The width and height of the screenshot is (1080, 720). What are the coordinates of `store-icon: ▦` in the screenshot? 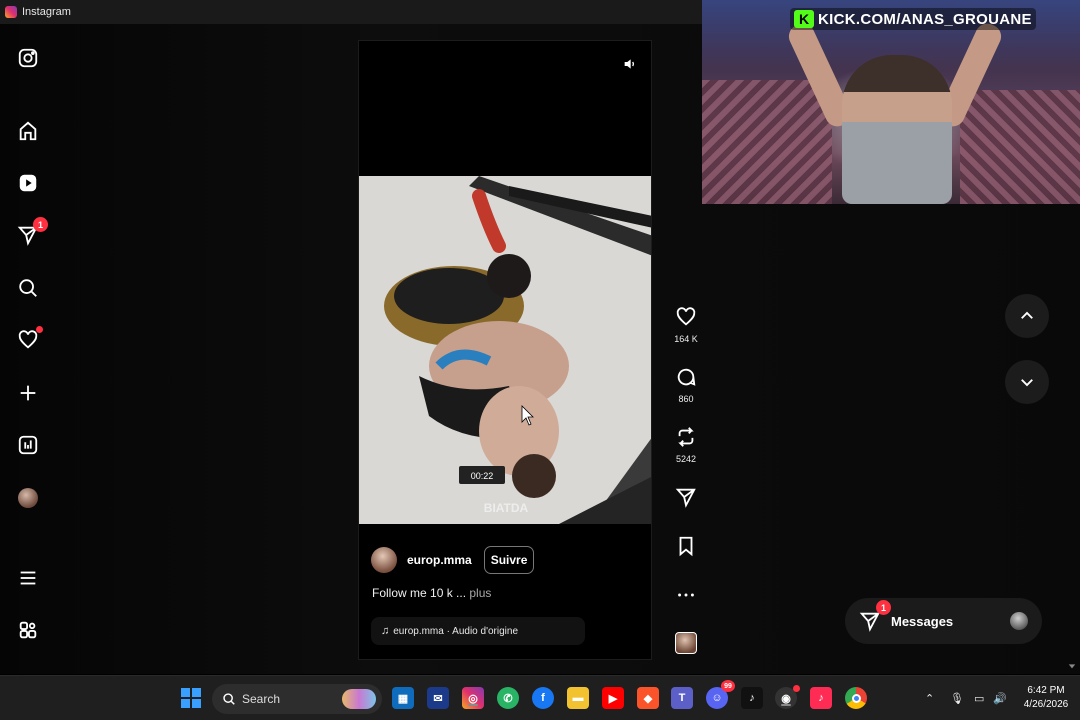 It's located at (403, 698).